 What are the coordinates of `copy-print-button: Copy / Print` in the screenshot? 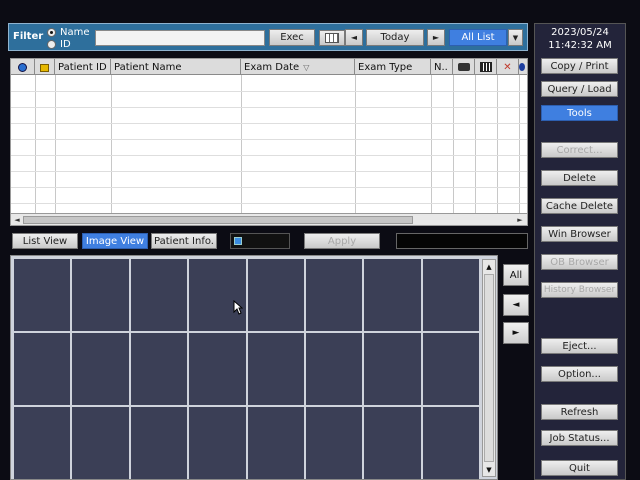 It's located at (579, 66).